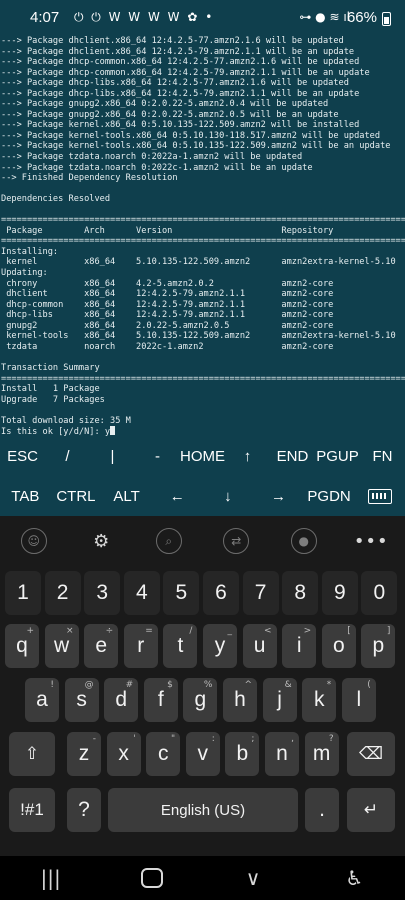  I want to click on extra-key: PGUP, so click(337, 456).